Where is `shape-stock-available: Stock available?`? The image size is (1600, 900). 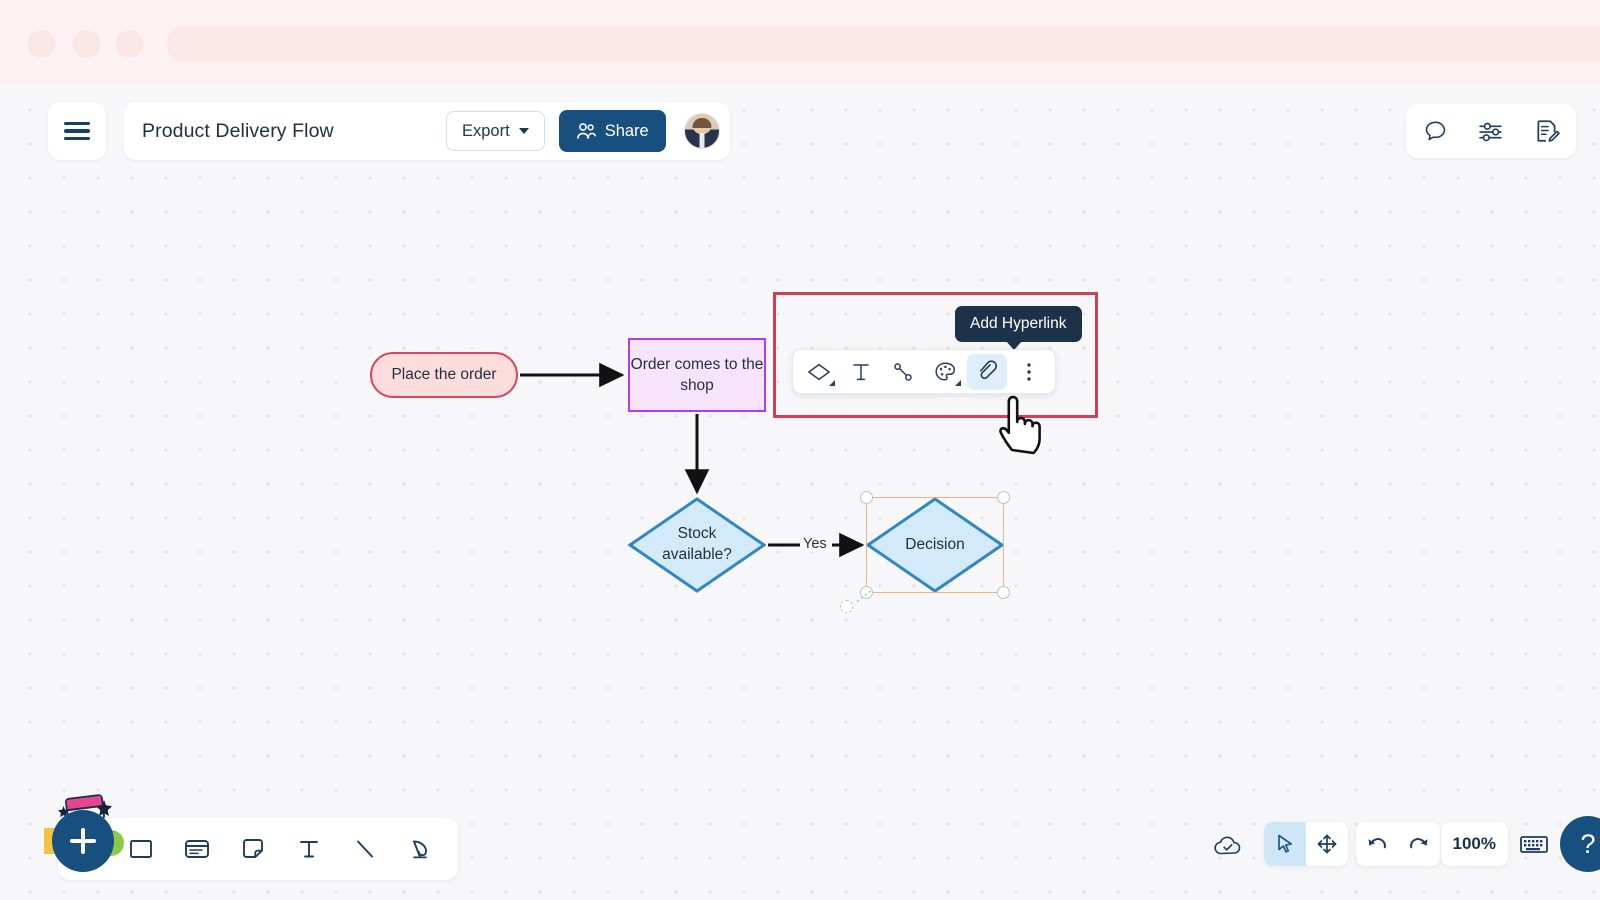 shape-stock-available: Stock available? is located at coordinates (697, 545).